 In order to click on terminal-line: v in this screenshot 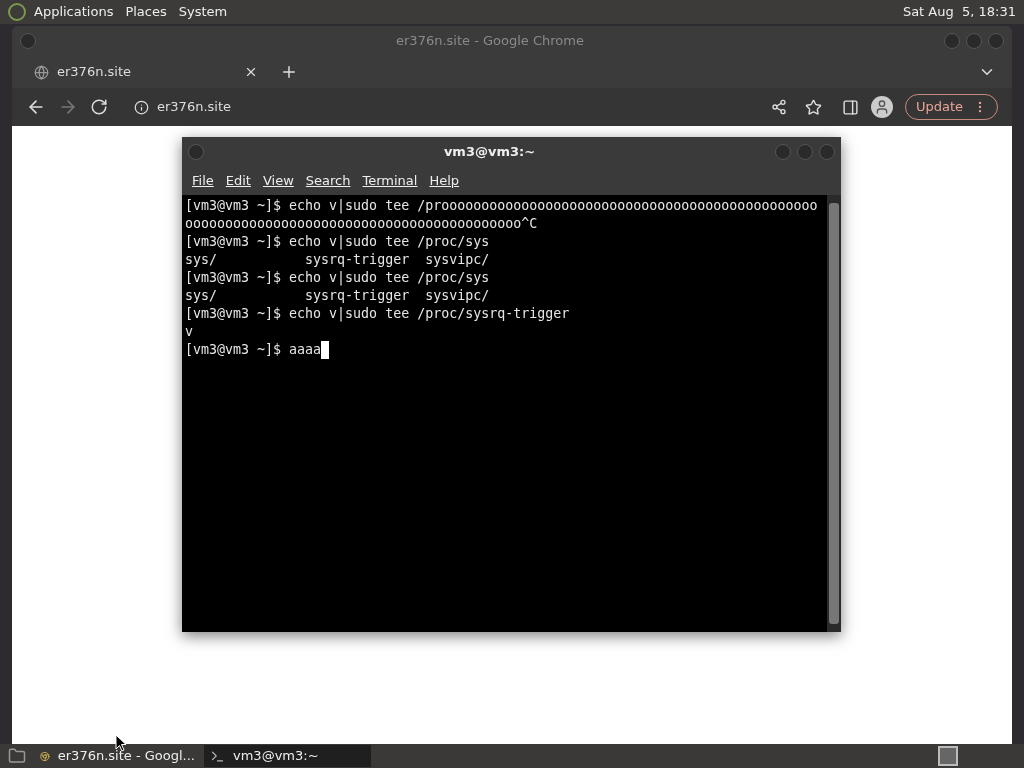, I will do `click(189, 332)`.